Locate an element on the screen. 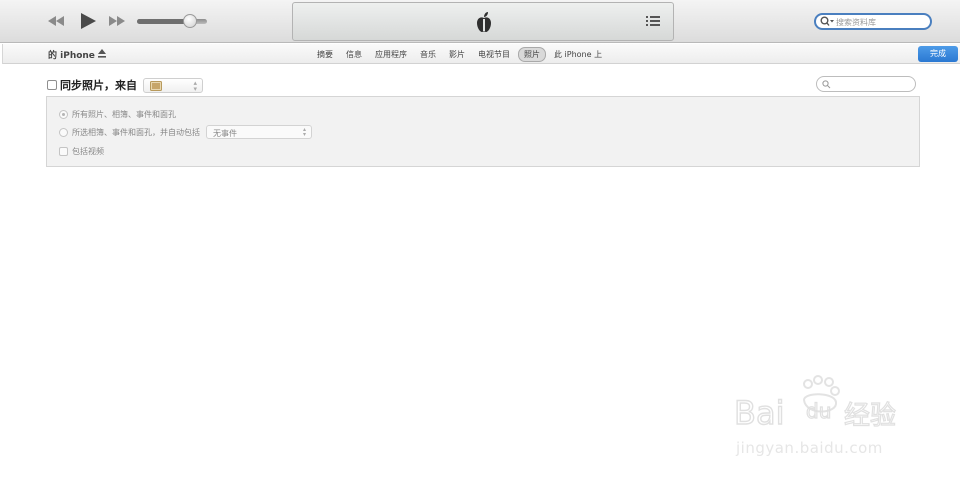  option-include-videos: 包括视频 is located at coordinates (81, 151).